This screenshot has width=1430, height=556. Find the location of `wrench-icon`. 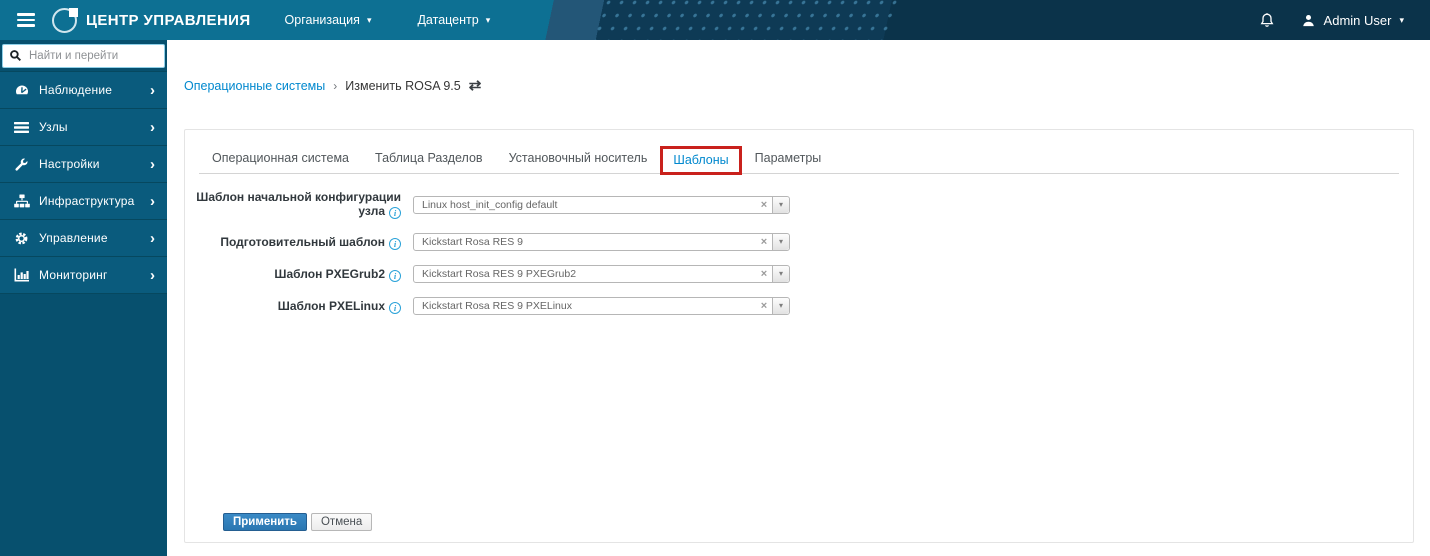

wrench-icon is located at coordinates (21, 164).